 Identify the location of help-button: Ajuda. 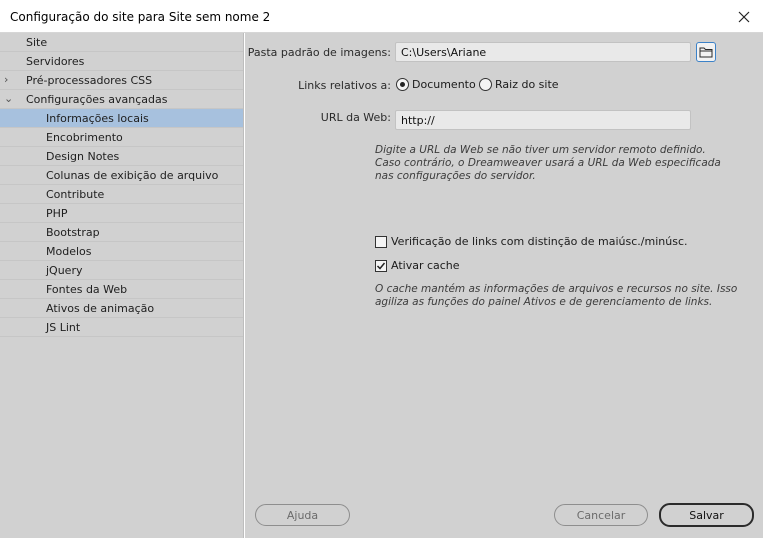
(302, 515).